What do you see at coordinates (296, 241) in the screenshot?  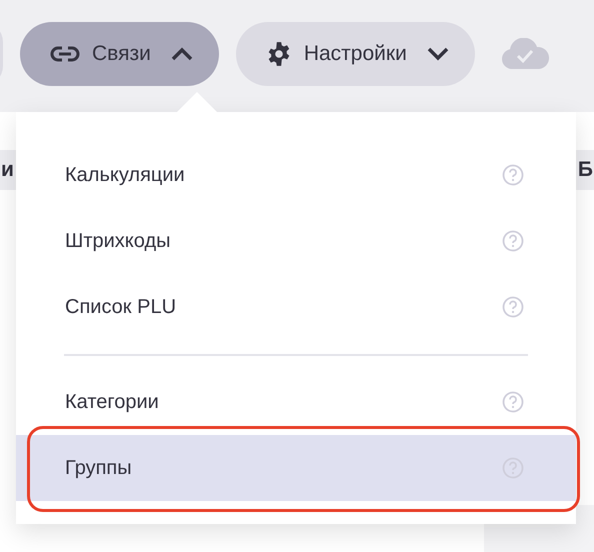 I see `menu-item: Штрихкоды` at bounding box center [296, 241].